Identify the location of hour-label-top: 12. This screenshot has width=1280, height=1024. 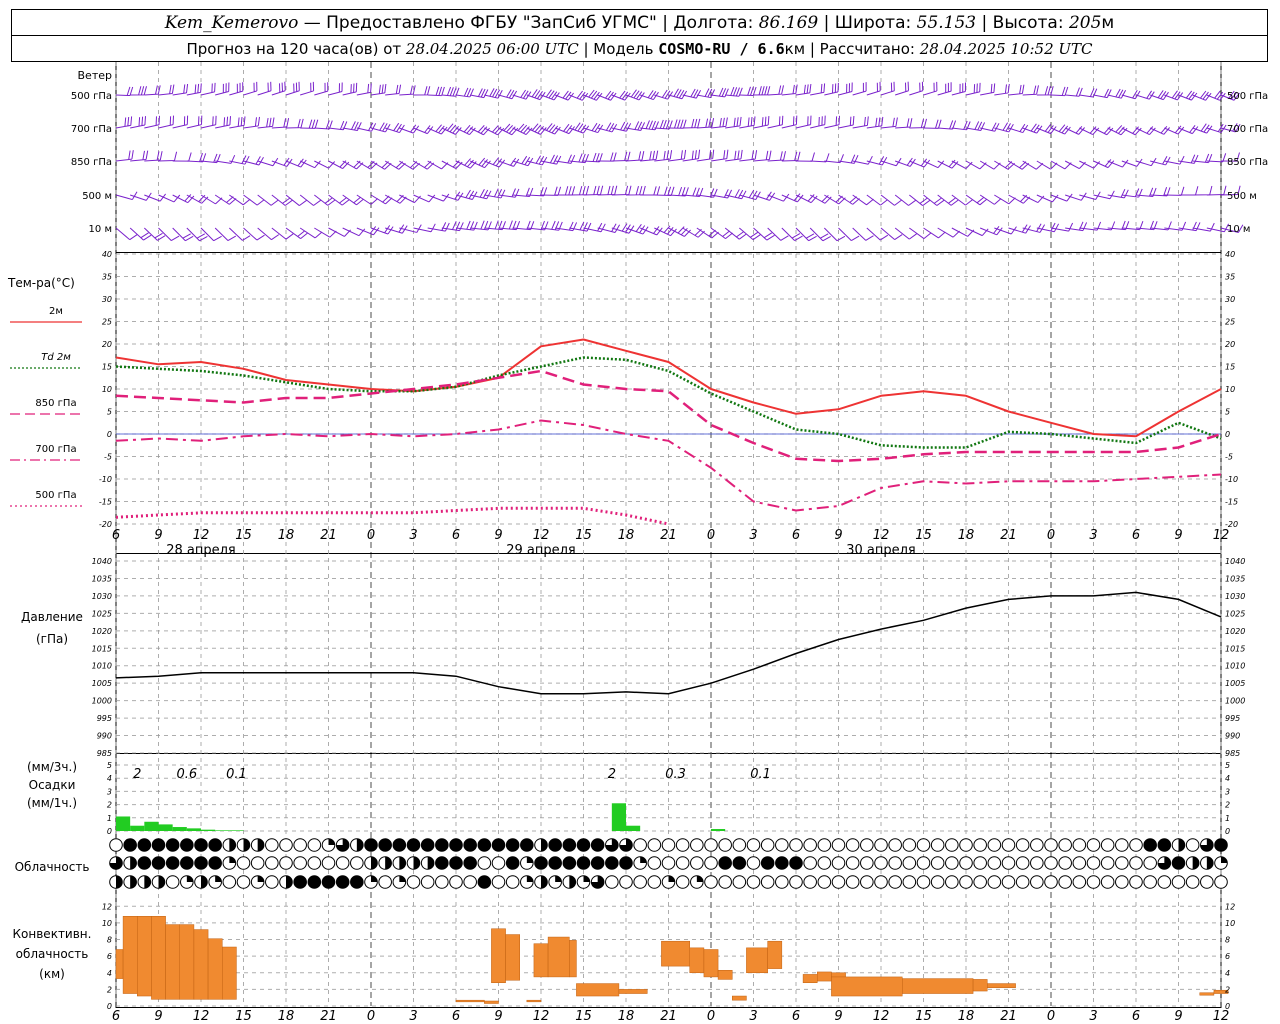
(201, 535).